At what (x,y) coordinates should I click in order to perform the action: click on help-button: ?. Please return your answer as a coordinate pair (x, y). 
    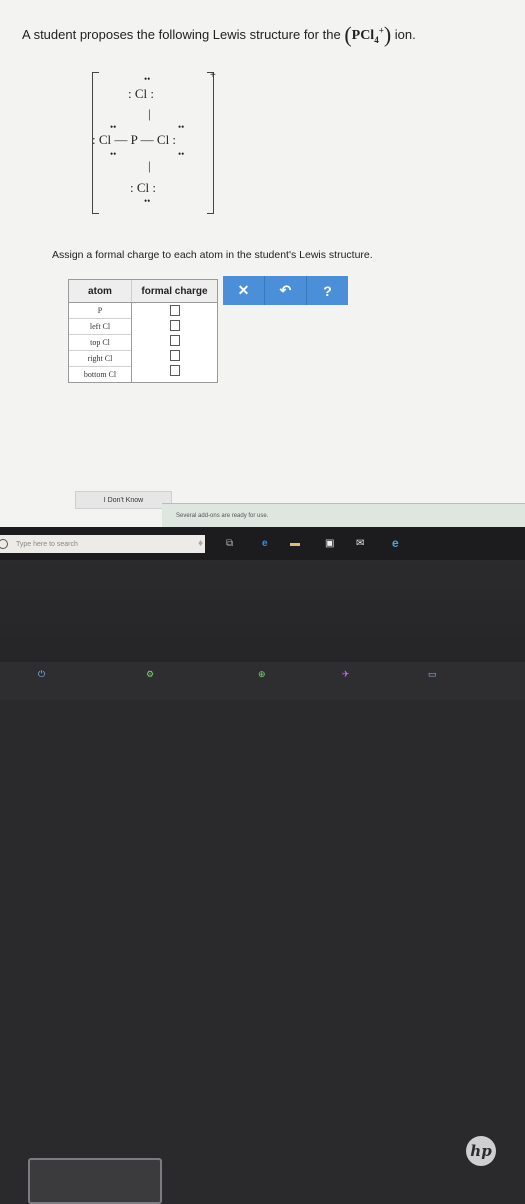
    Looking at the image, I should click on (327, 290).